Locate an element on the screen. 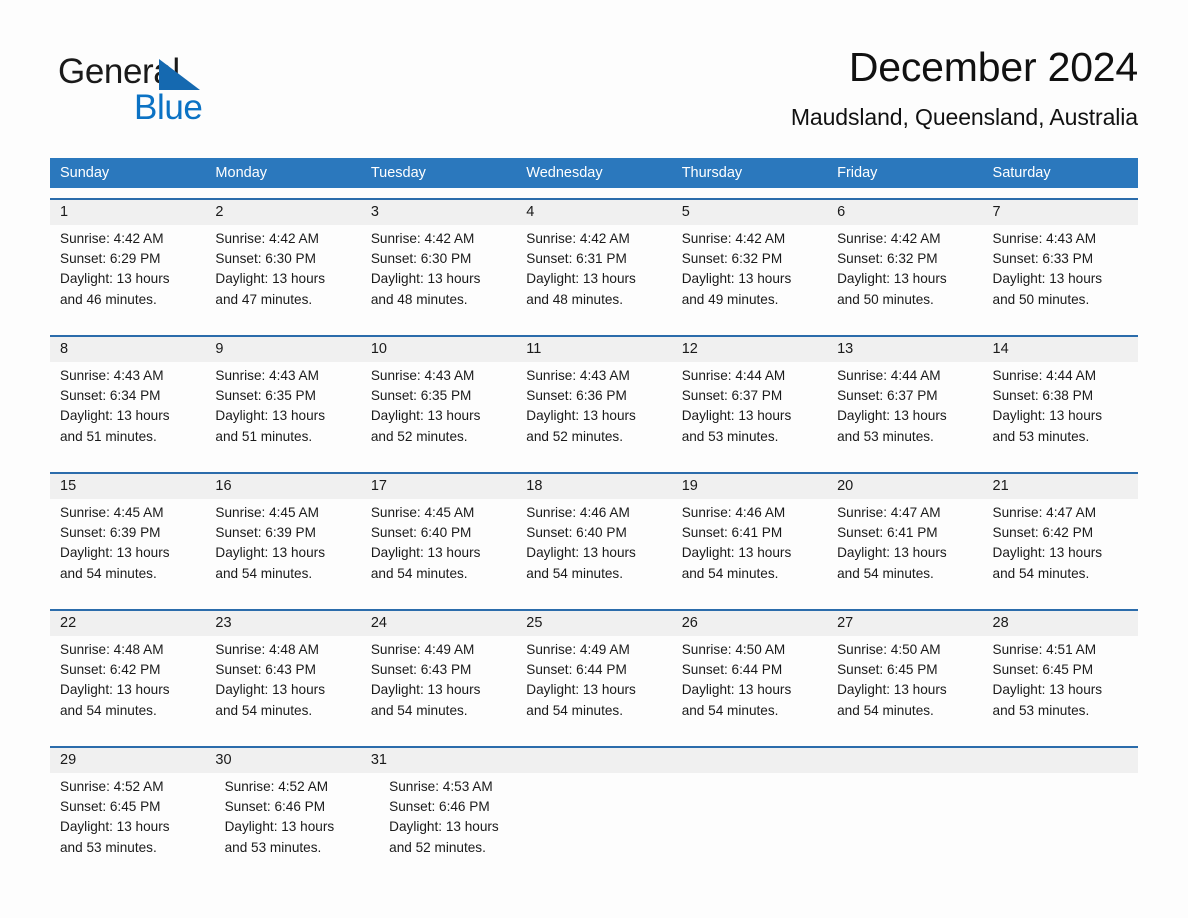 The height and width of the screenshot is (918, 1188). sunset-text: Sunset: 6:40 PM is located at coordinates (576, 533).